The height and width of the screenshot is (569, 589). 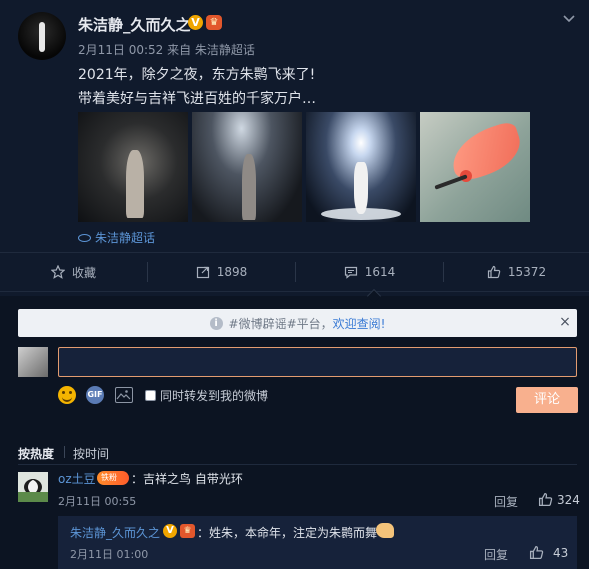 I want to click on submit-comment-button: 评论, so click(x=547, y=400).